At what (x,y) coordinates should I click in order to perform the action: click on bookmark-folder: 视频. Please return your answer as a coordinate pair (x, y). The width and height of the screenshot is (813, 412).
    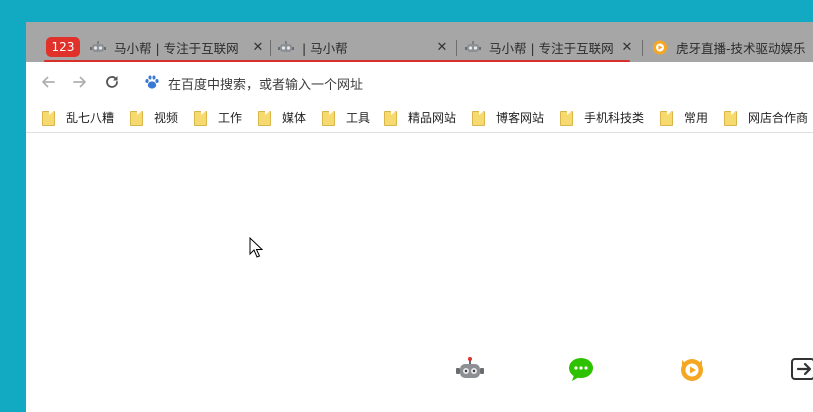
    Looking at the image, I should click on (154, 117).